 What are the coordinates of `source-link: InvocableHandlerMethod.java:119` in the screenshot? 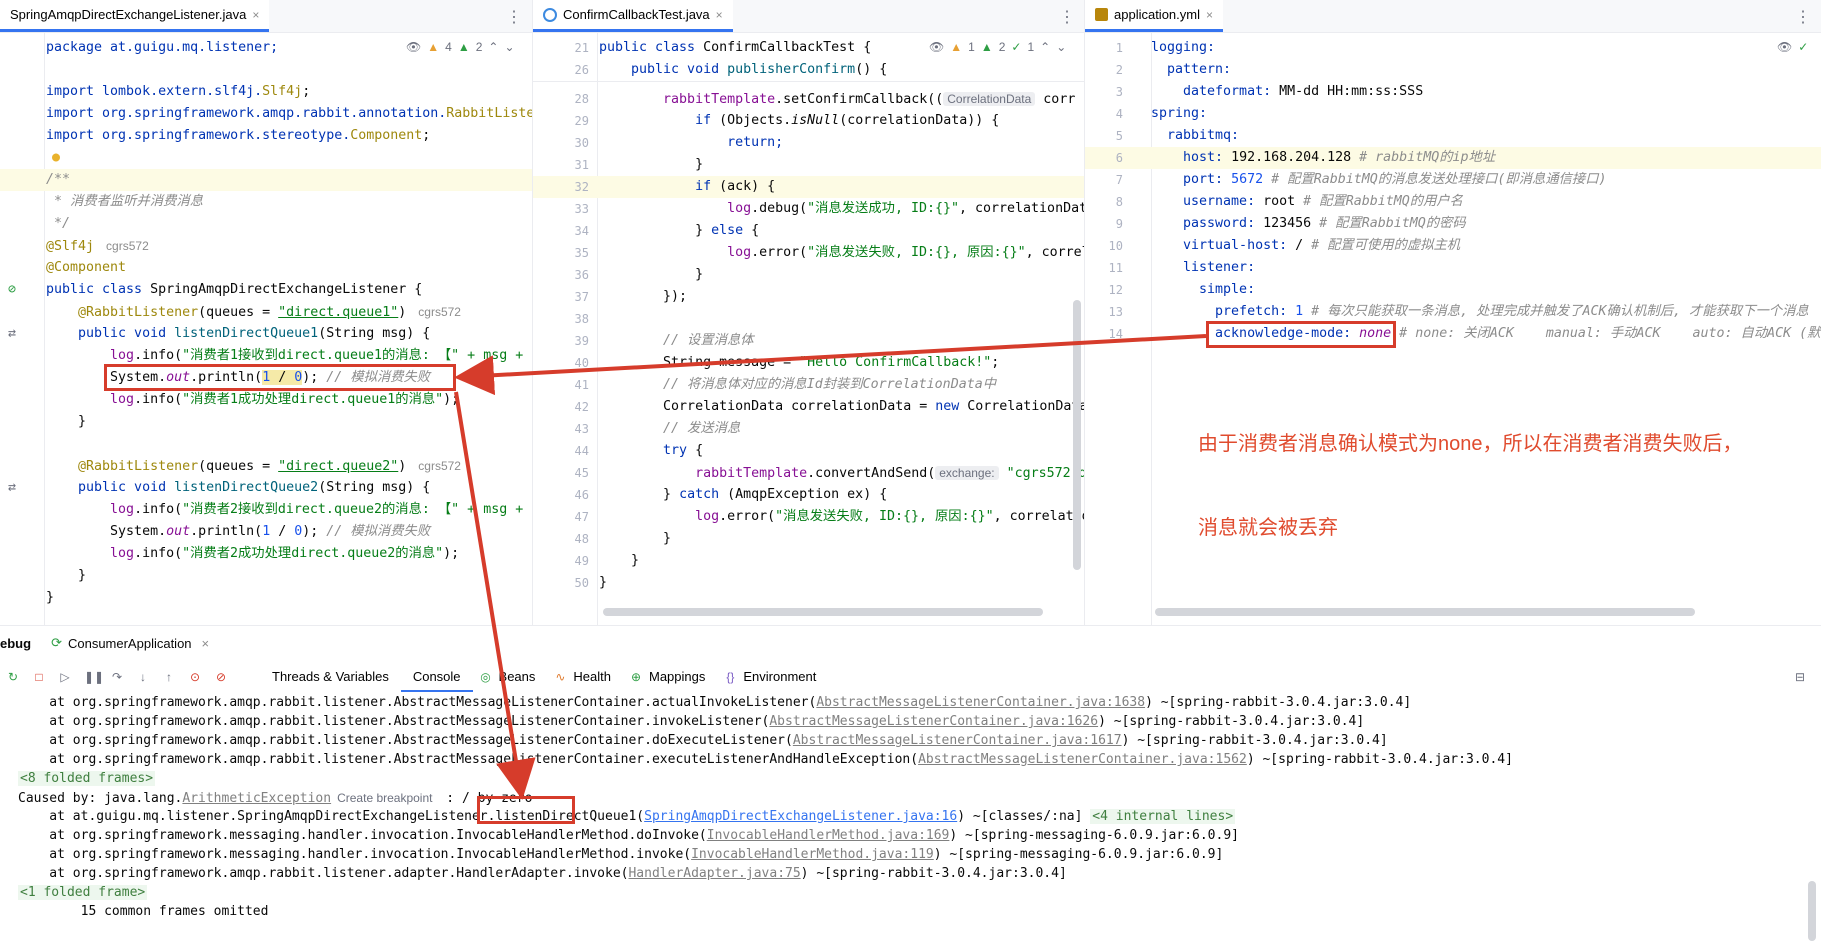 It's located at (812, 854).